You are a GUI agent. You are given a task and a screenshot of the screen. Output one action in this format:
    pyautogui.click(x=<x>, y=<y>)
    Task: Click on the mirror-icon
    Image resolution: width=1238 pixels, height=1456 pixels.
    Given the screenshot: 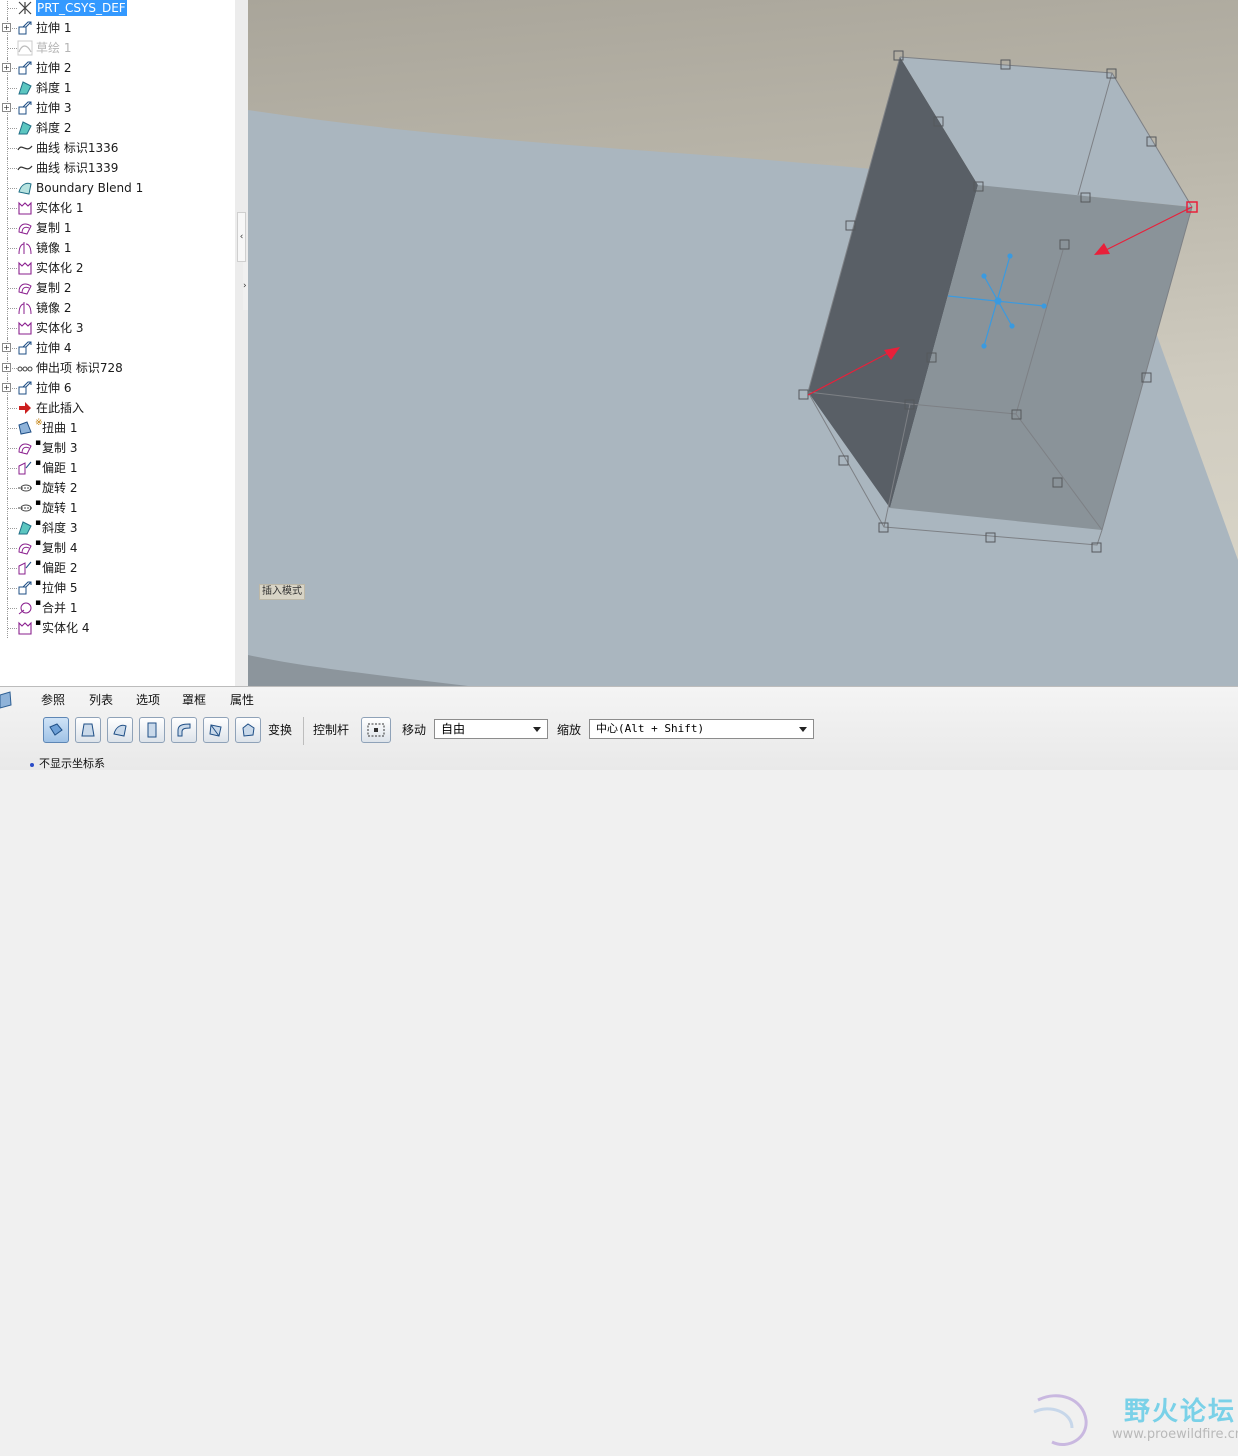 What is the action you would take?
    pyautogui.click(x=25, y=308)
    